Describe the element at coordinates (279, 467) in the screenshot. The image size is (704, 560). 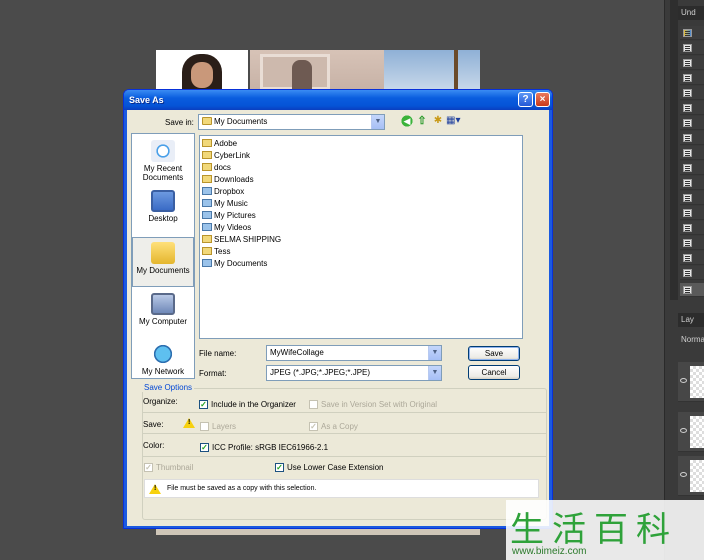
I see `lower-case-checkbox: ✓` at that location.